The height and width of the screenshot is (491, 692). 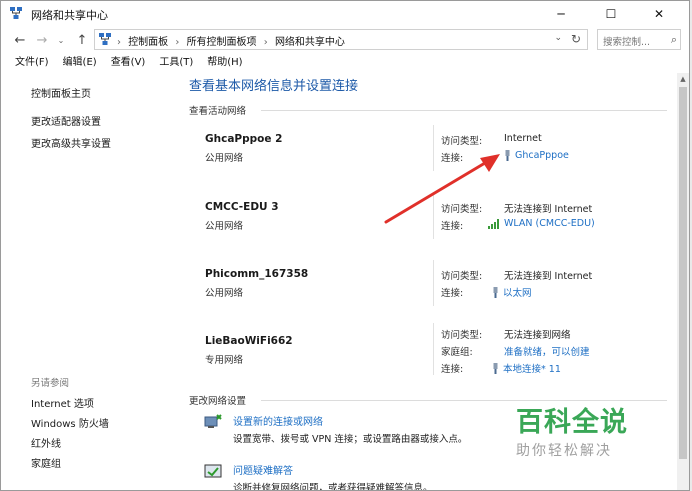 I want to click on homegroup-status: 准备就绪，可以创建, so click(x=547, y=351).